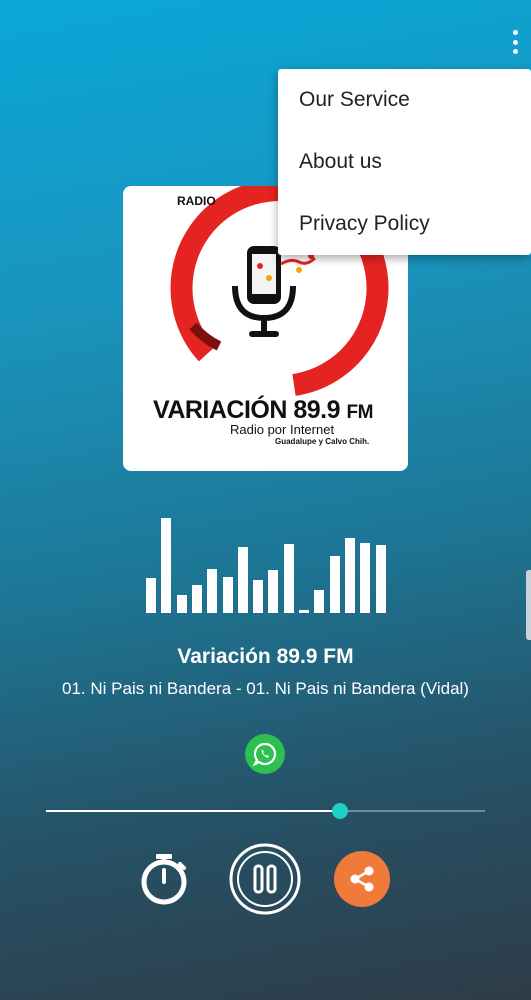 The height and width of the screenshot is (1000, 531). Describe the element at coordinates (404, 100) in the screenshot. I see `menu-item-our-service: Our Service` at that location.